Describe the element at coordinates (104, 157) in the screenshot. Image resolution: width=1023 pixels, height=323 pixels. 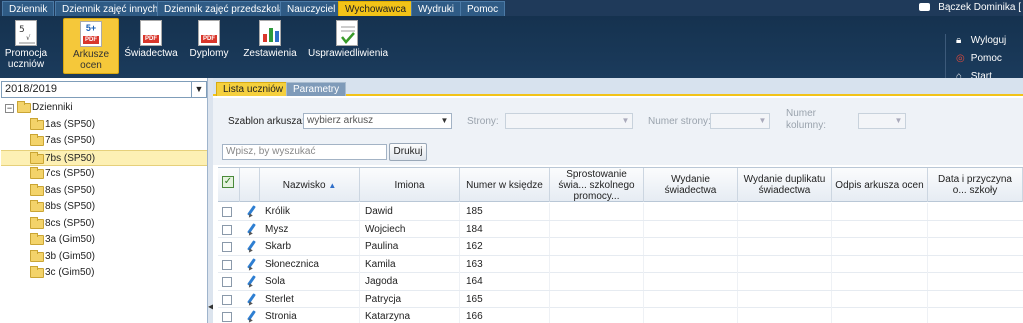
I see `tree-item-selected: 7bs (SP50)` at that location.